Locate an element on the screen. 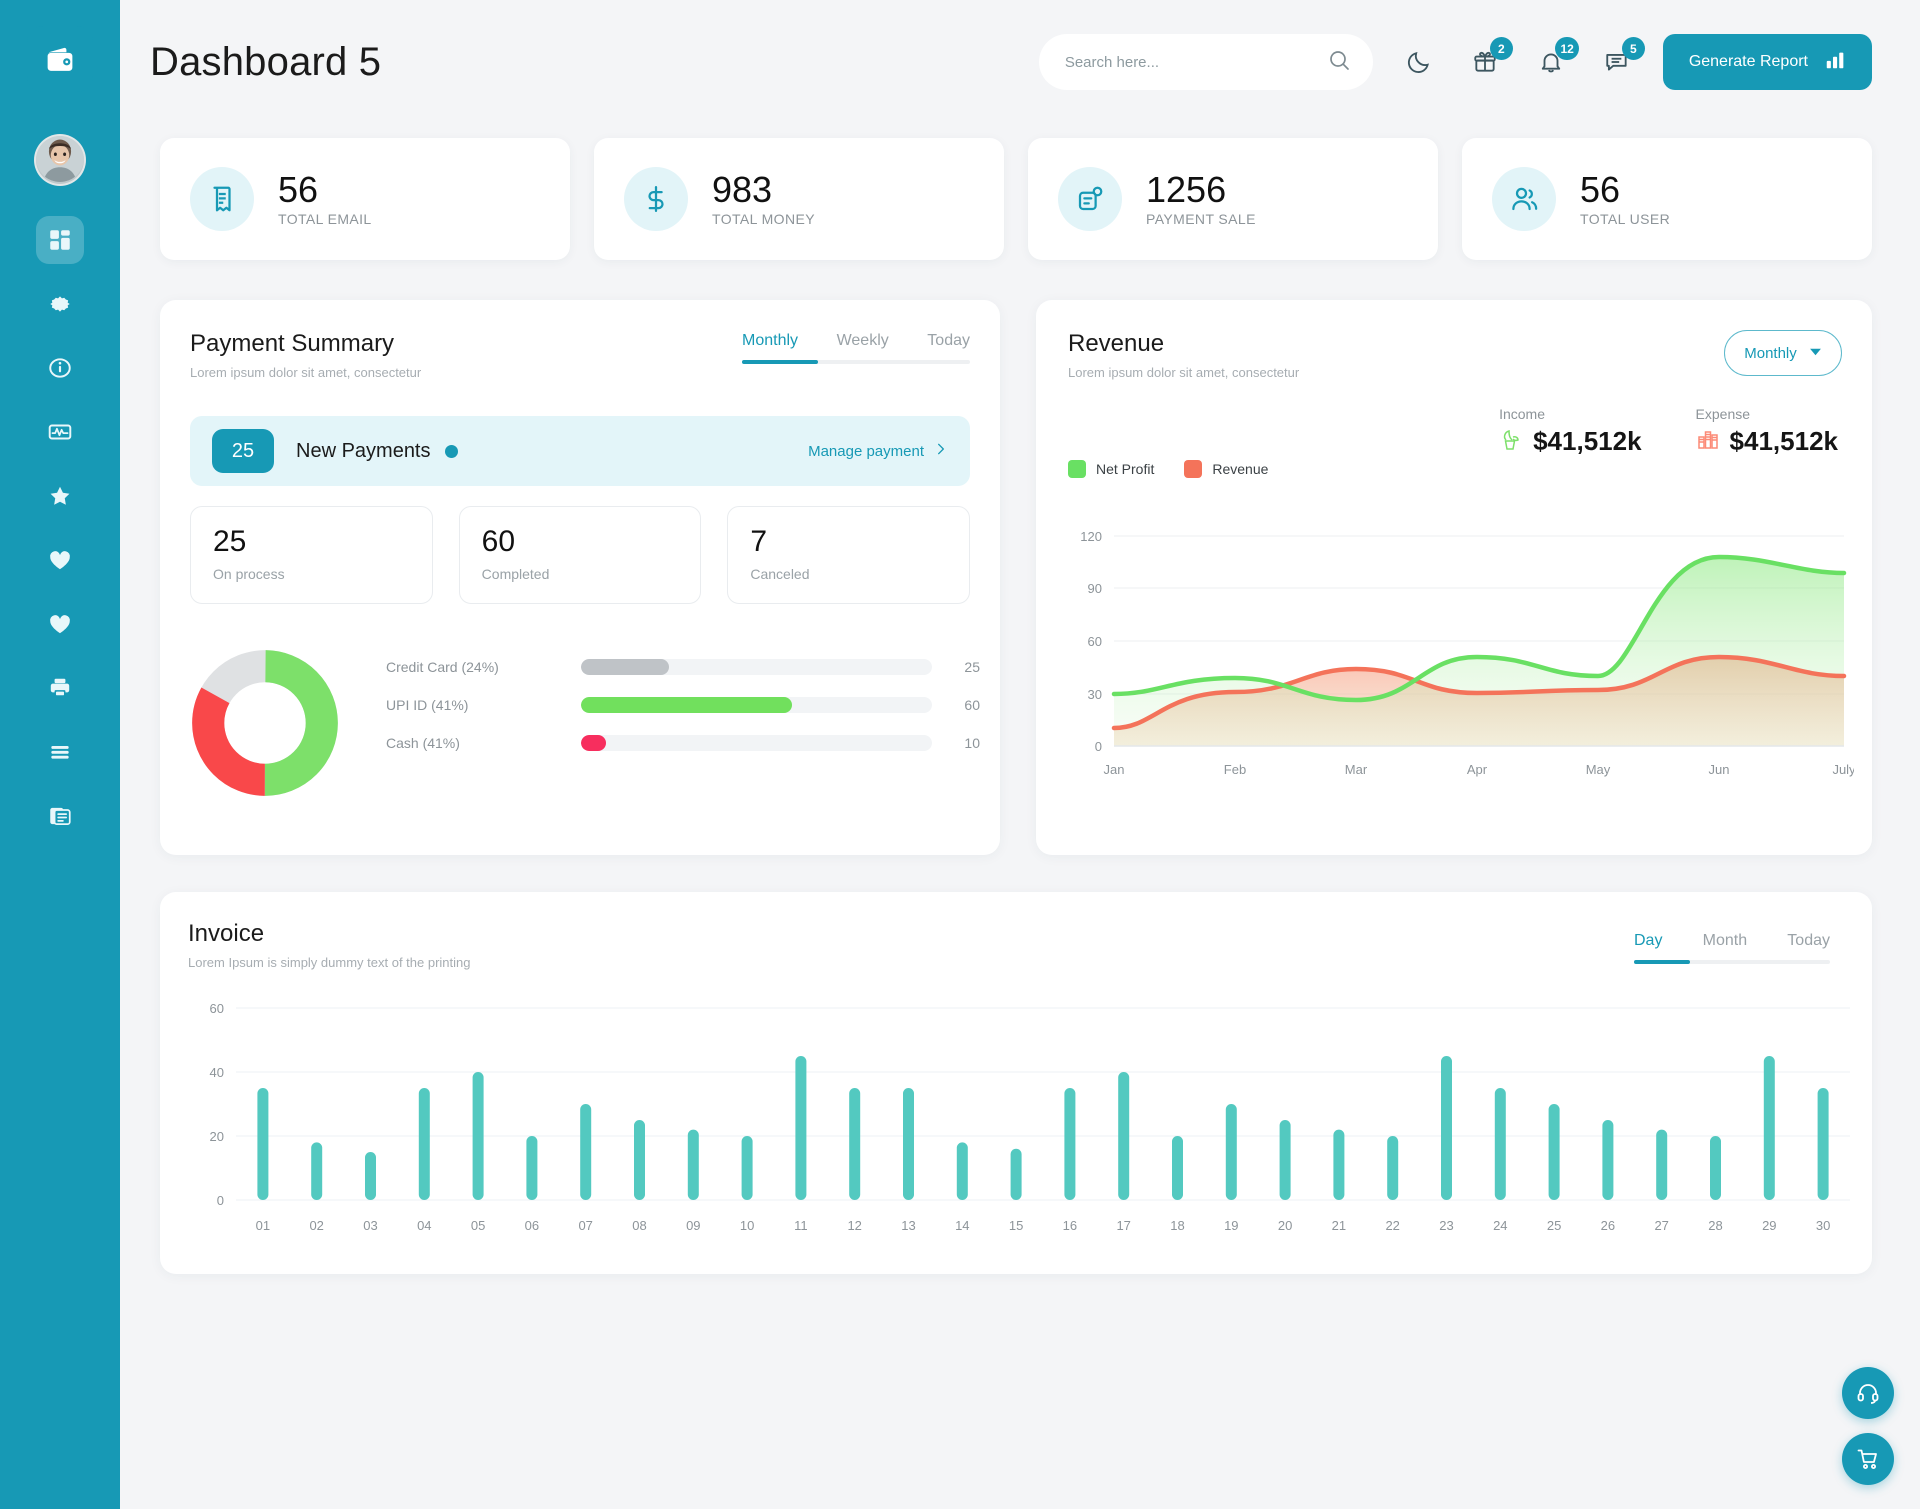 The height and width of the screenshot is (1509, 1920). invoice-x-label: 10 is located at coordinates (747, 1225).